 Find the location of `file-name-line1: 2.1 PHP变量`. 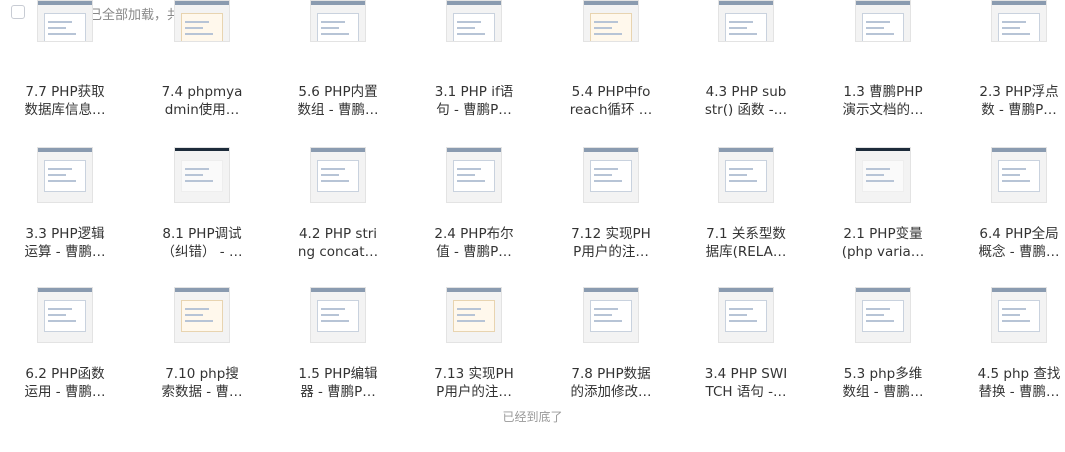

file-name-line1: 2.1 PHP变量 is located at coordinates (883, 234).